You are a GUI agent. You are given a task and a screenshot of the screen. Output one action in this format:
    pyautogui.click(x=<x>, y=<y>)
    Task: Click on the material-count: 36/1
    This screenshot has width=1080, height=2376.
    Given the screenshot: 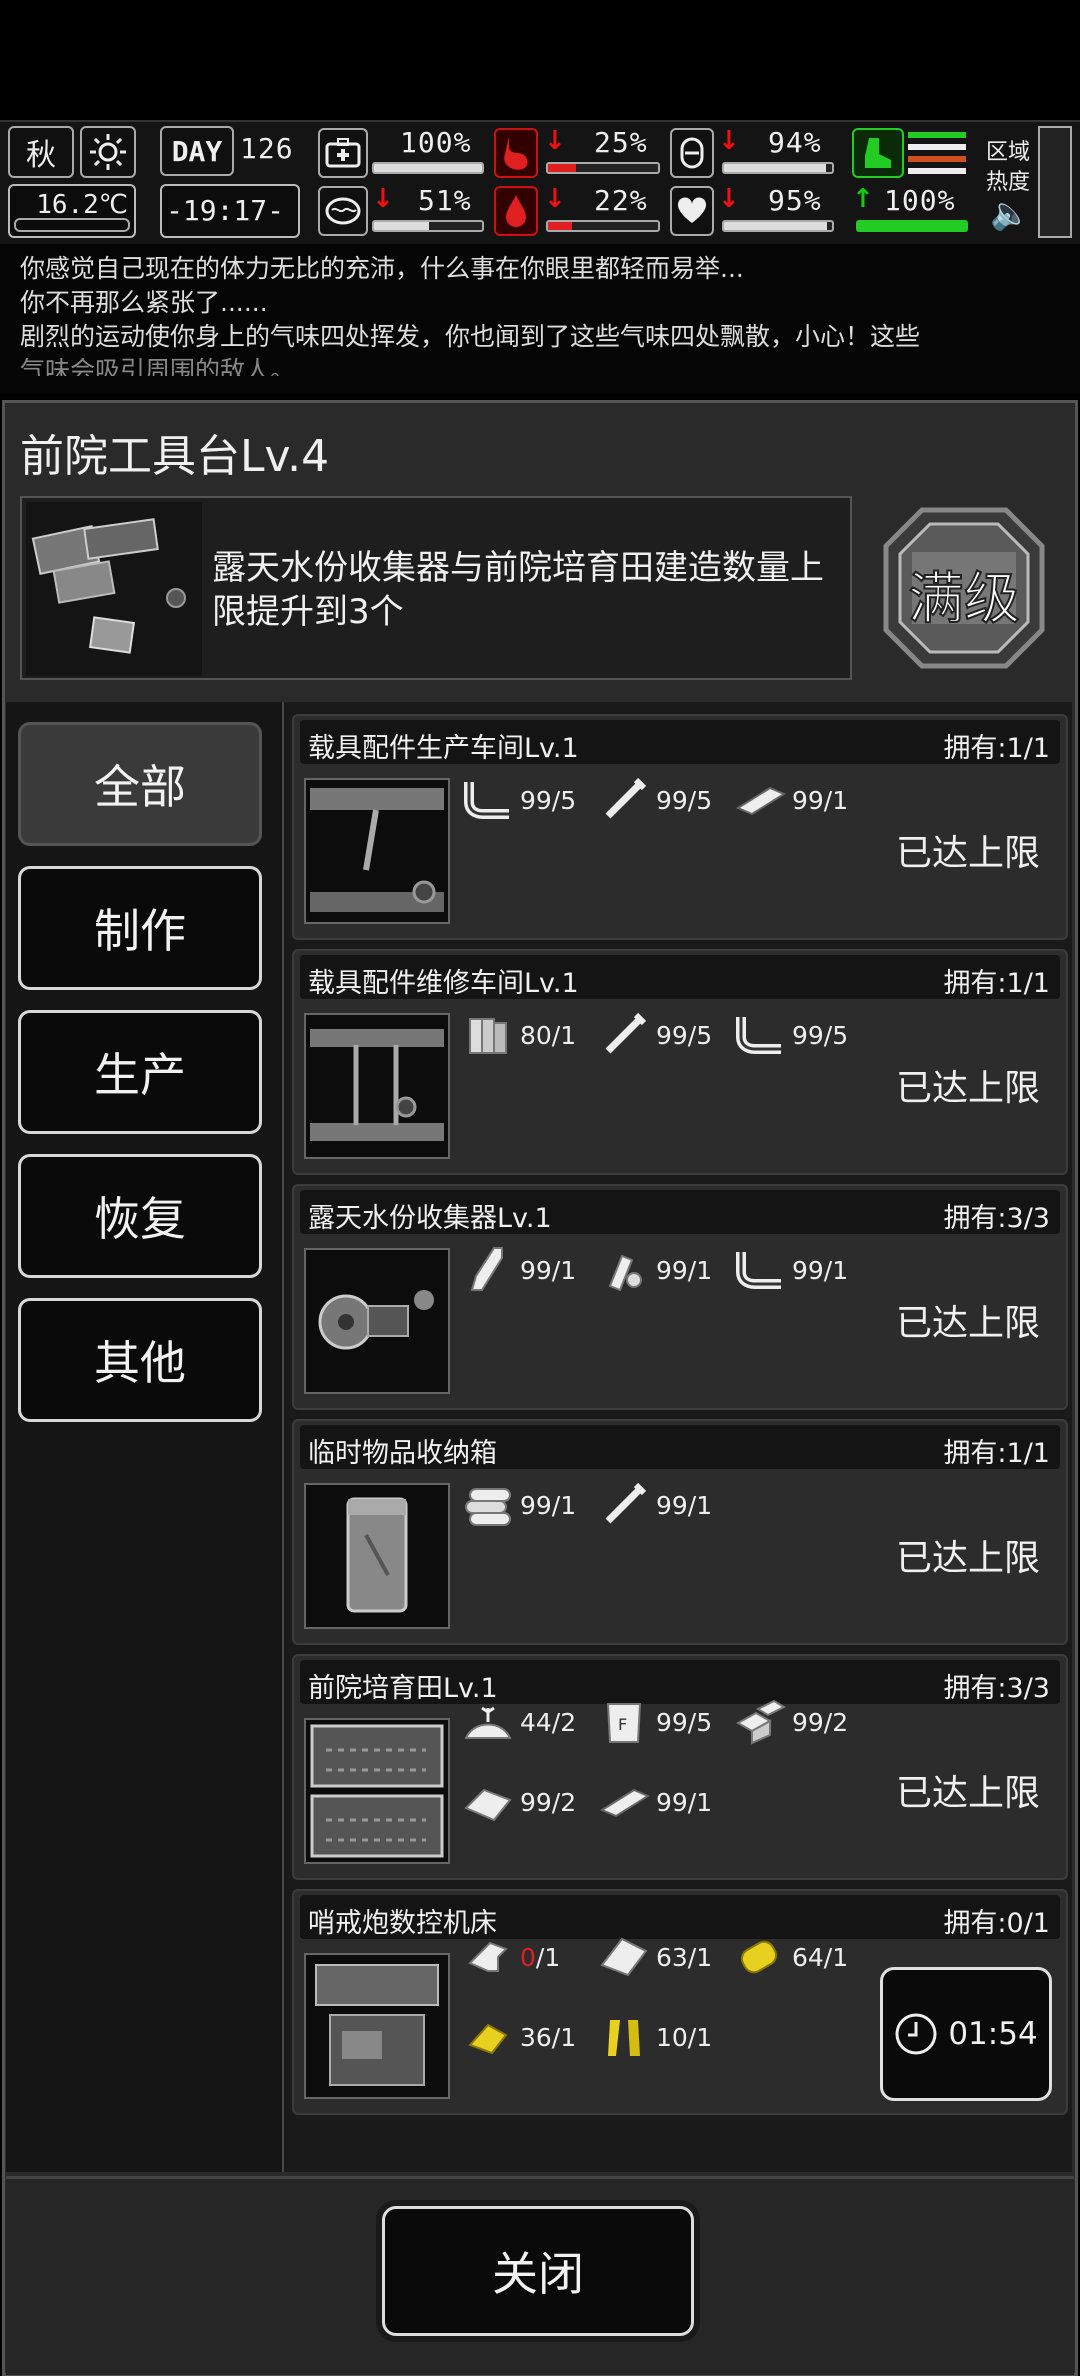 What is the action you would take?
    pyautogui.click(x=548, y=2037)
    